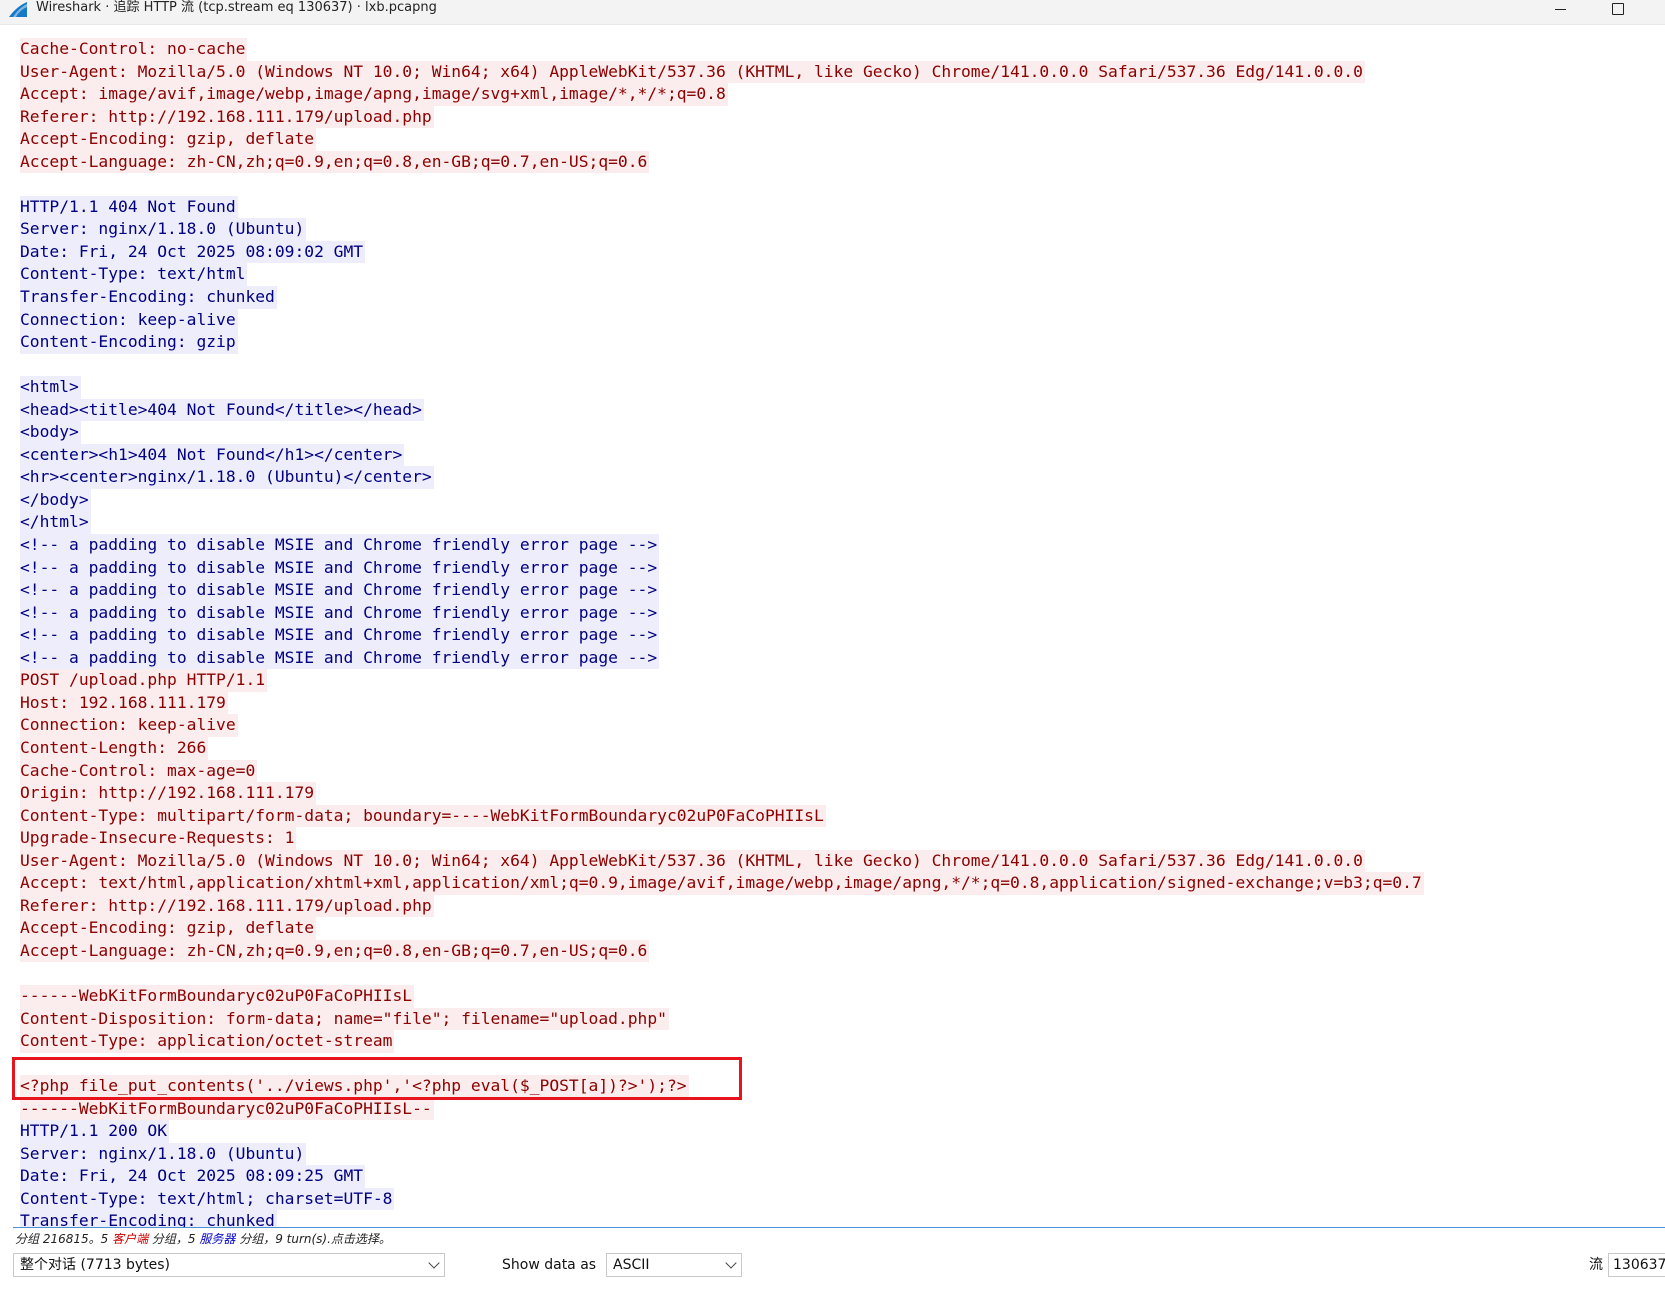  Describe the element at coordinates (18, 9) in the screenshot. I see `wireshark-fin-icon` at that location.